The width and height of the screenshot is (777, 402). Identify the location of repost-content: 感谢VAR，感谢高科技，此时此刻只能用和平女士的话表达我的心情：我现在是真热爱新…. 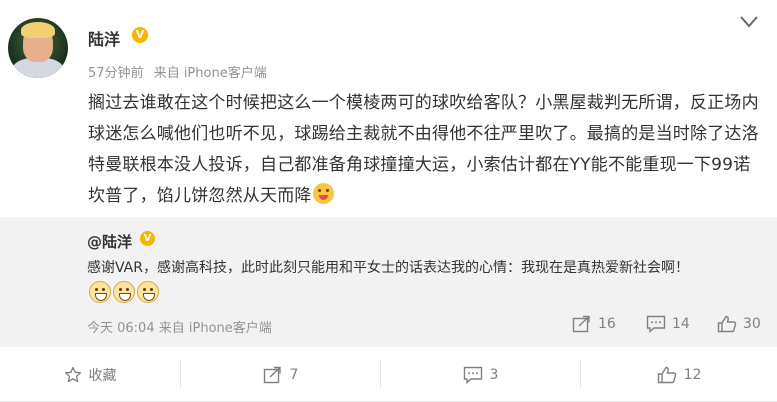
(423, 284).